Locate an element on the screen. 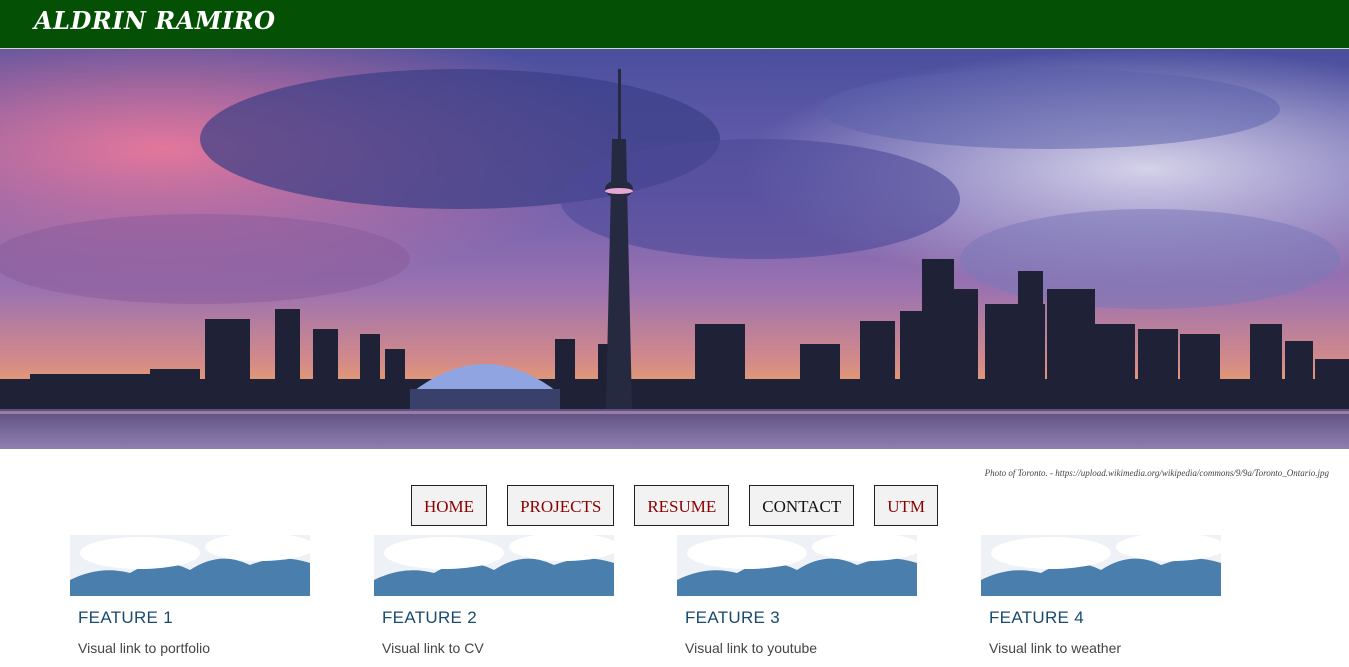 The image size is (1349, 667). feature-card-2: FEATURE 2 Visual link to CV is located at coordinates (494, 595).